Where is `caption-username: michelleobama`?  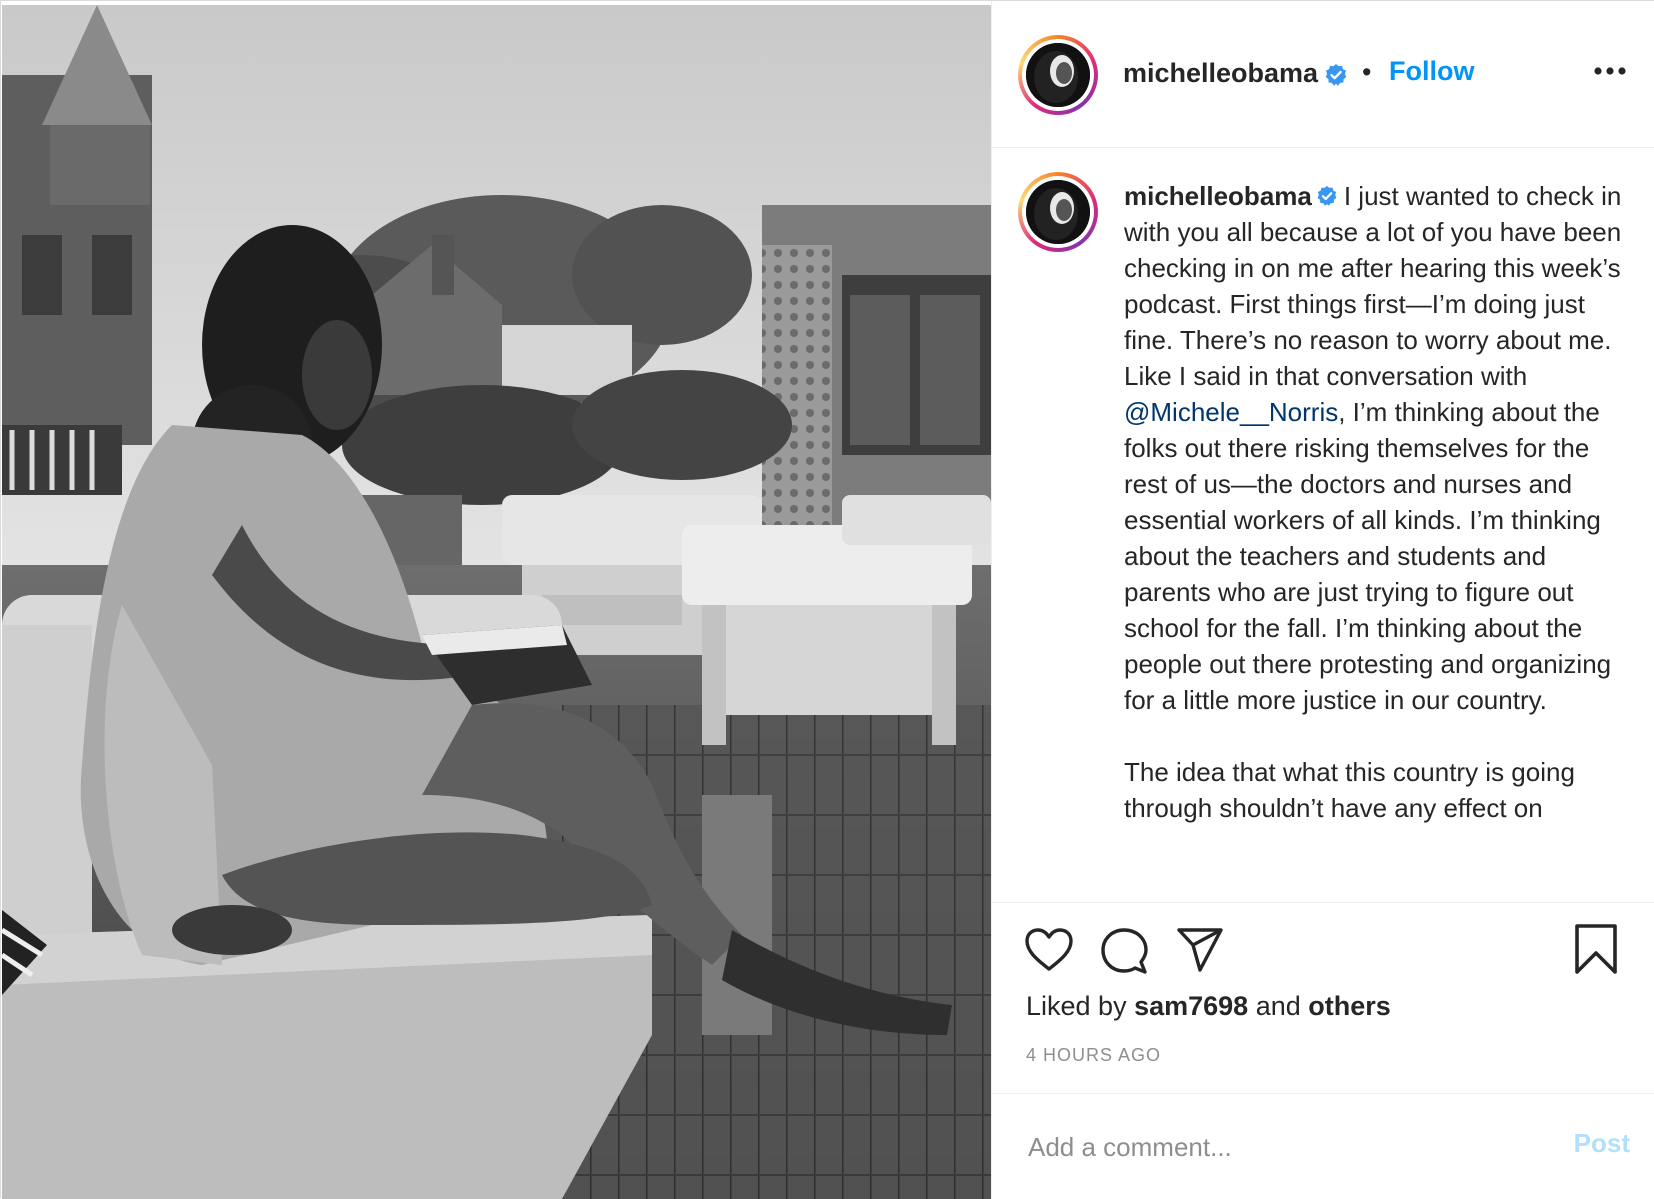 caption-username: michelleobama is located at coordinates (1218, 196).